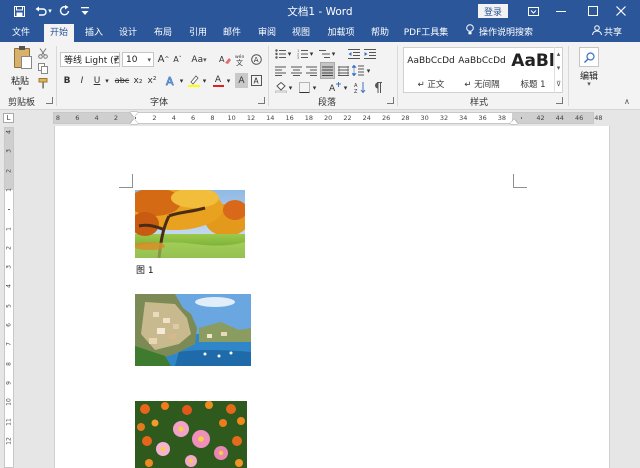 This screenshot has width=640, height=468. Describe the element at coordinates (431, 71) in the screenshot. I see `style-normal: AaBbCcDd ↵ 正文` at that location.